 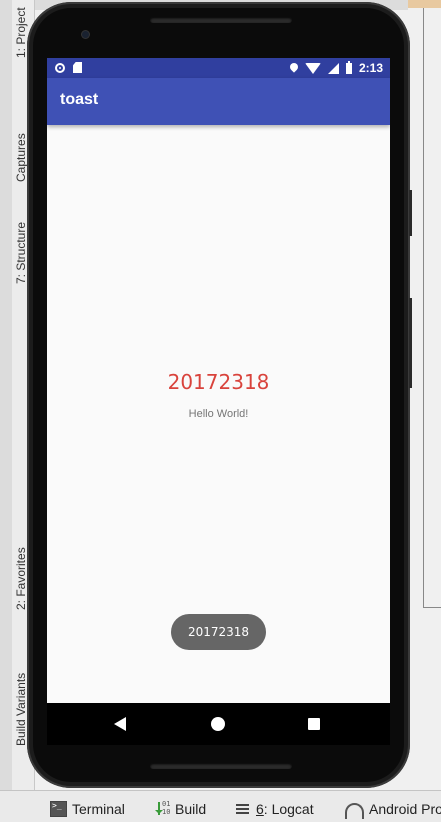 I want to click on power-button, so click(x=410, y=213).